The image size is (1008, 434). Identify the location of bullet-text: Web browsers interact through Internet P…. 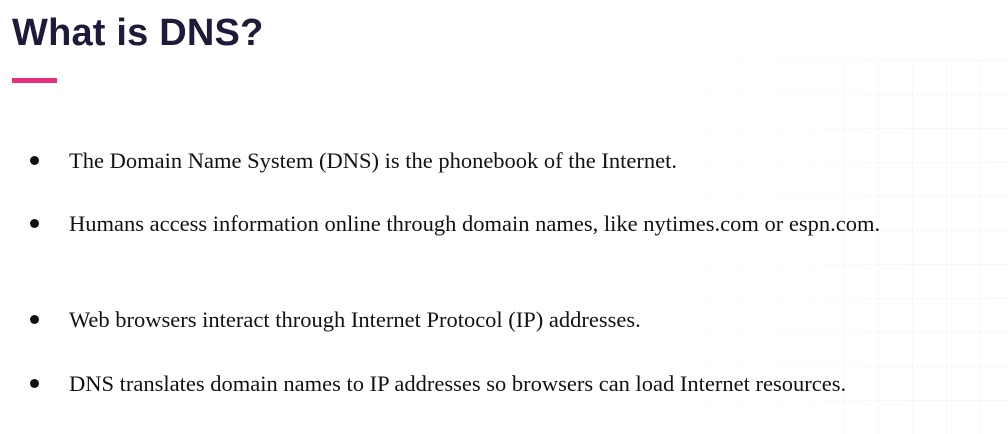
(355, 319).